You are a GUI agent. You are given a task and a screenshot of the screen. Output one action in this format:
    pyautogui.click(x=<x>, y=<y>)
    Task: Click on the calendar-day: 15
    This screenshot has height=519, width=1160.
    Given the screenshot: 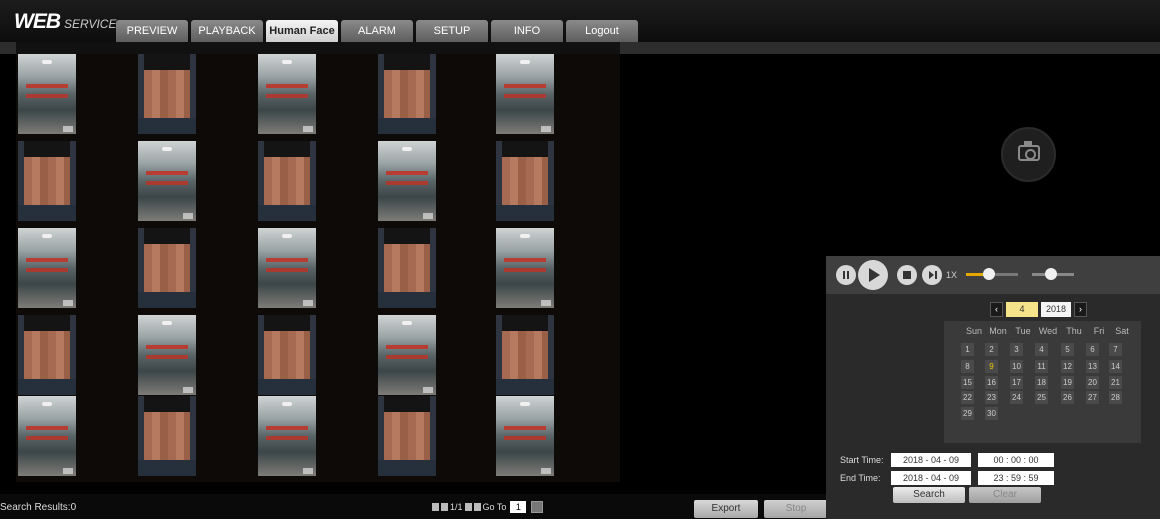 What is the action you would take?
    pyautogui.click(x=967, y=382)
    